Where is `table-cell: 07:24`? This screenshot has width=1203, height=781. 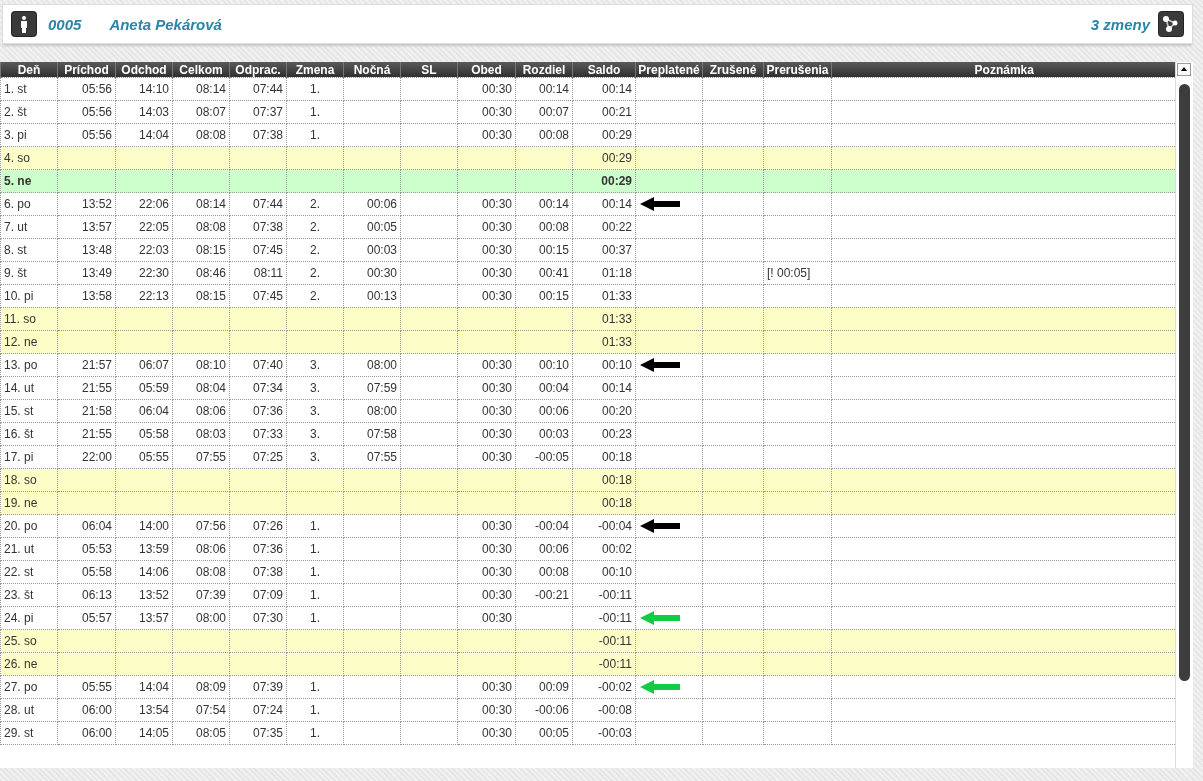
table-cell: 07:24 is located at coordinates (258, 710).